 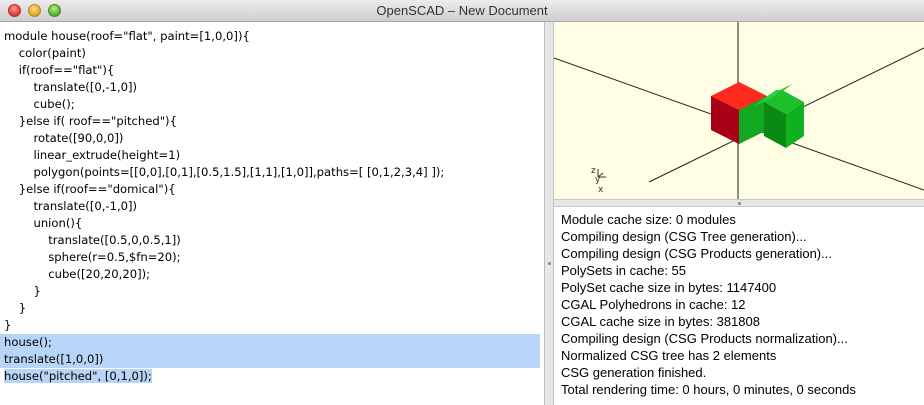 What do you see at coordinates (270, 240) in the screenshot?
I see `code-line: translate([0.5,0,0.5,1])` at bounding box center [270, 240].